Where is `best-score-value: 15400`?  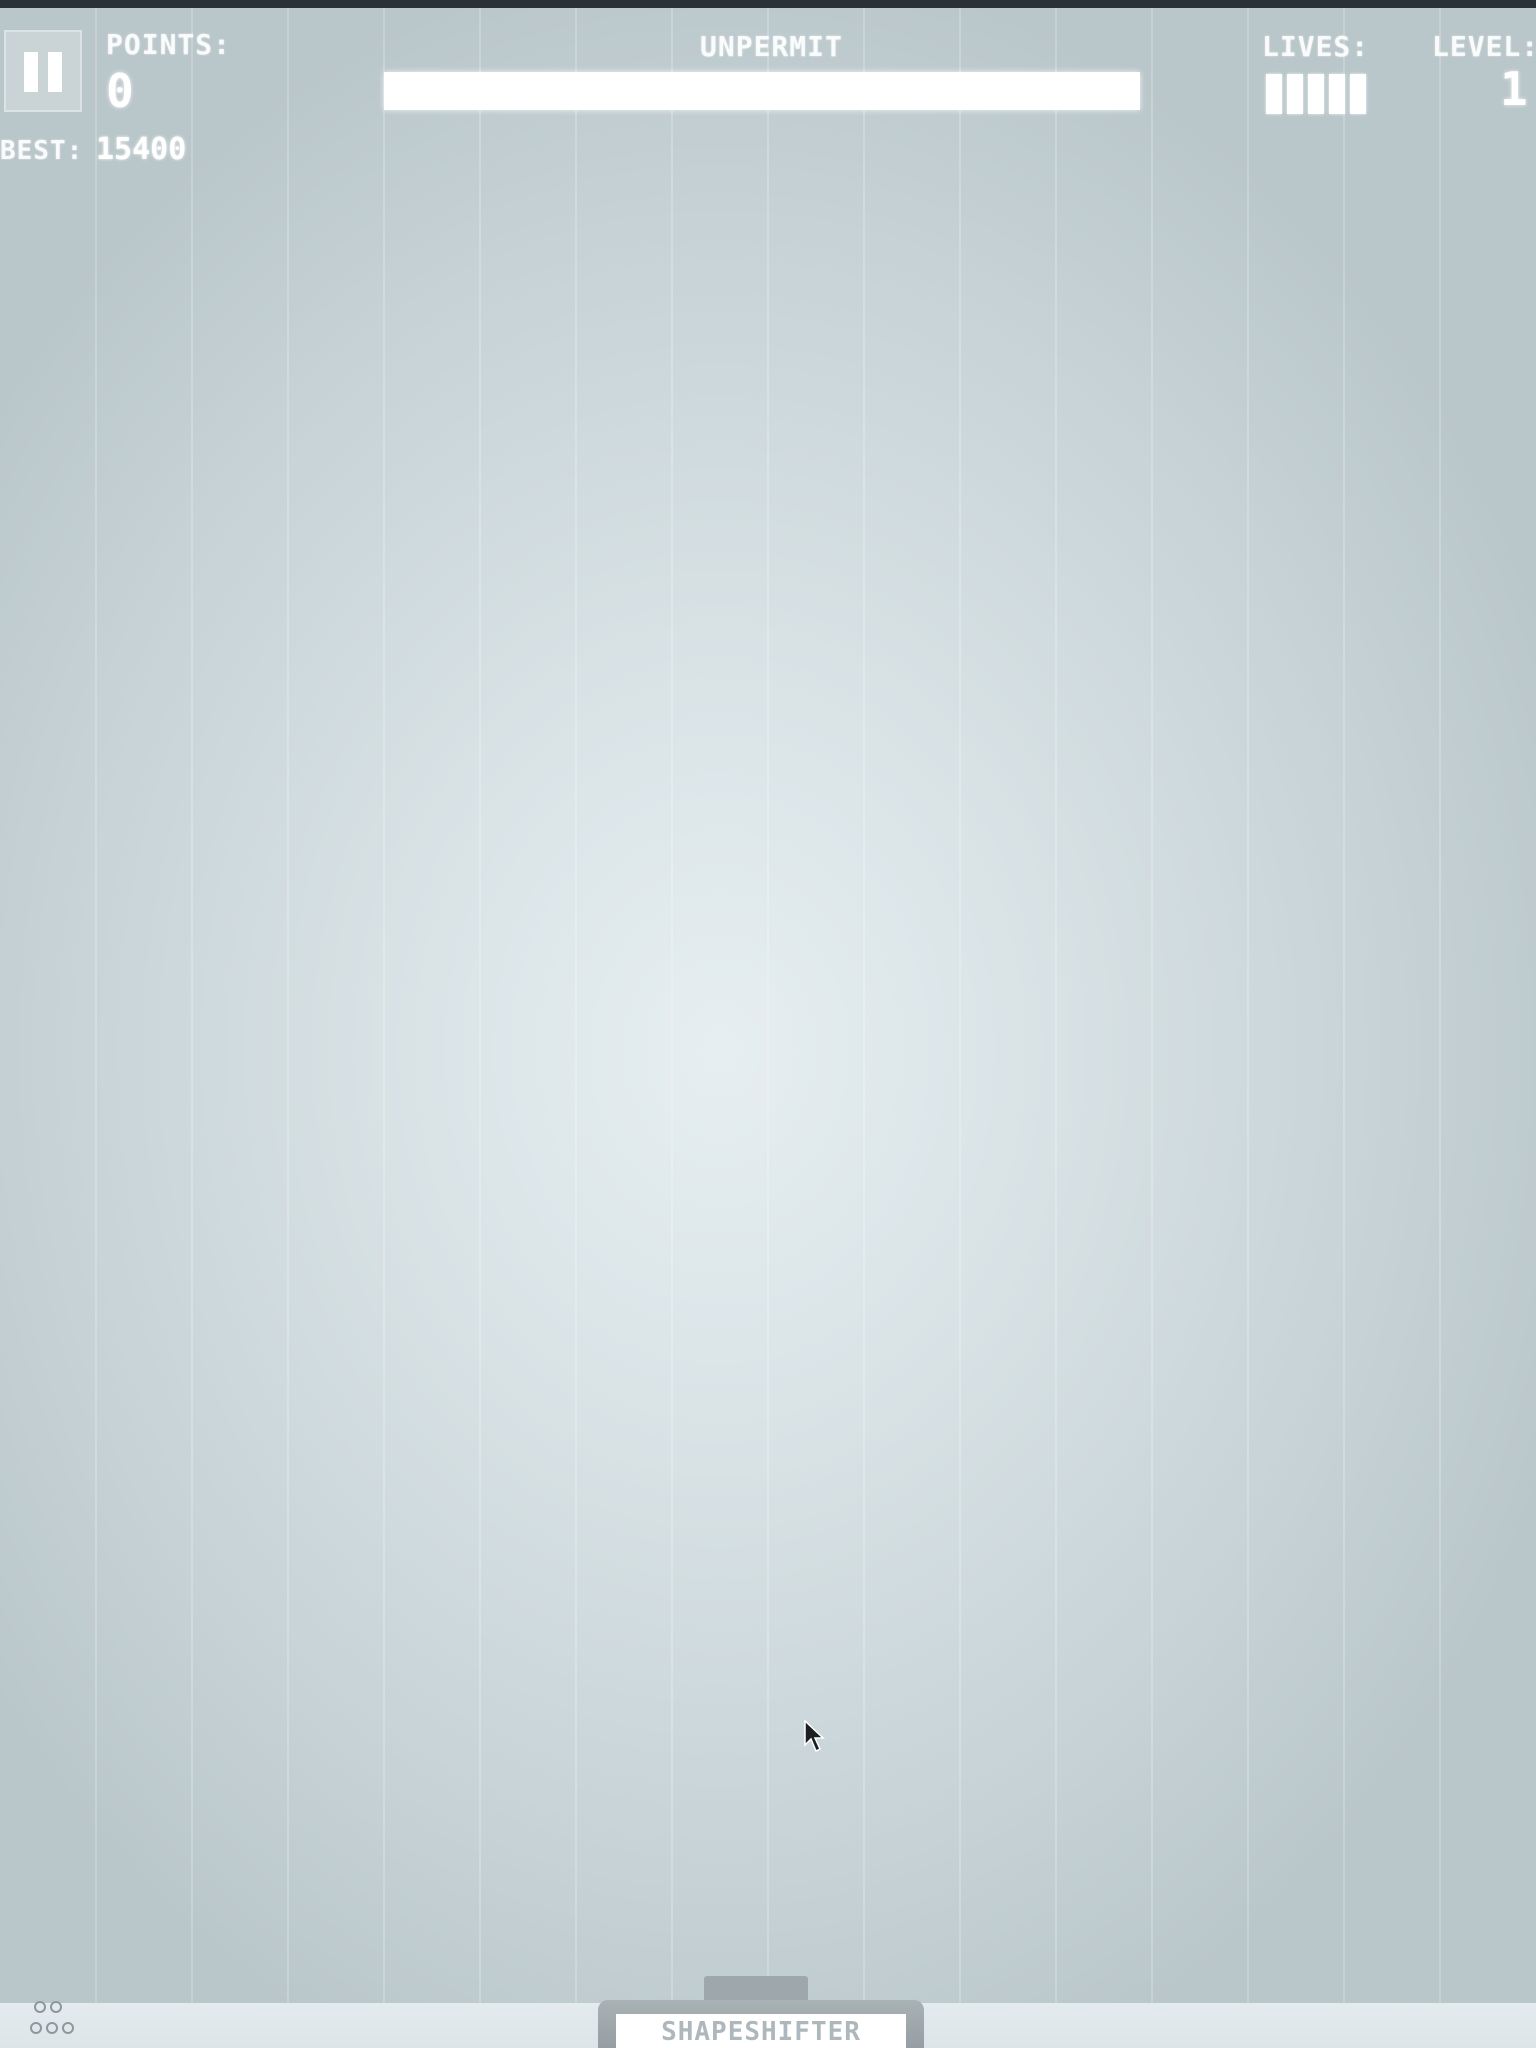 best-score-value: 15400 is located at coordinates (141, 149).